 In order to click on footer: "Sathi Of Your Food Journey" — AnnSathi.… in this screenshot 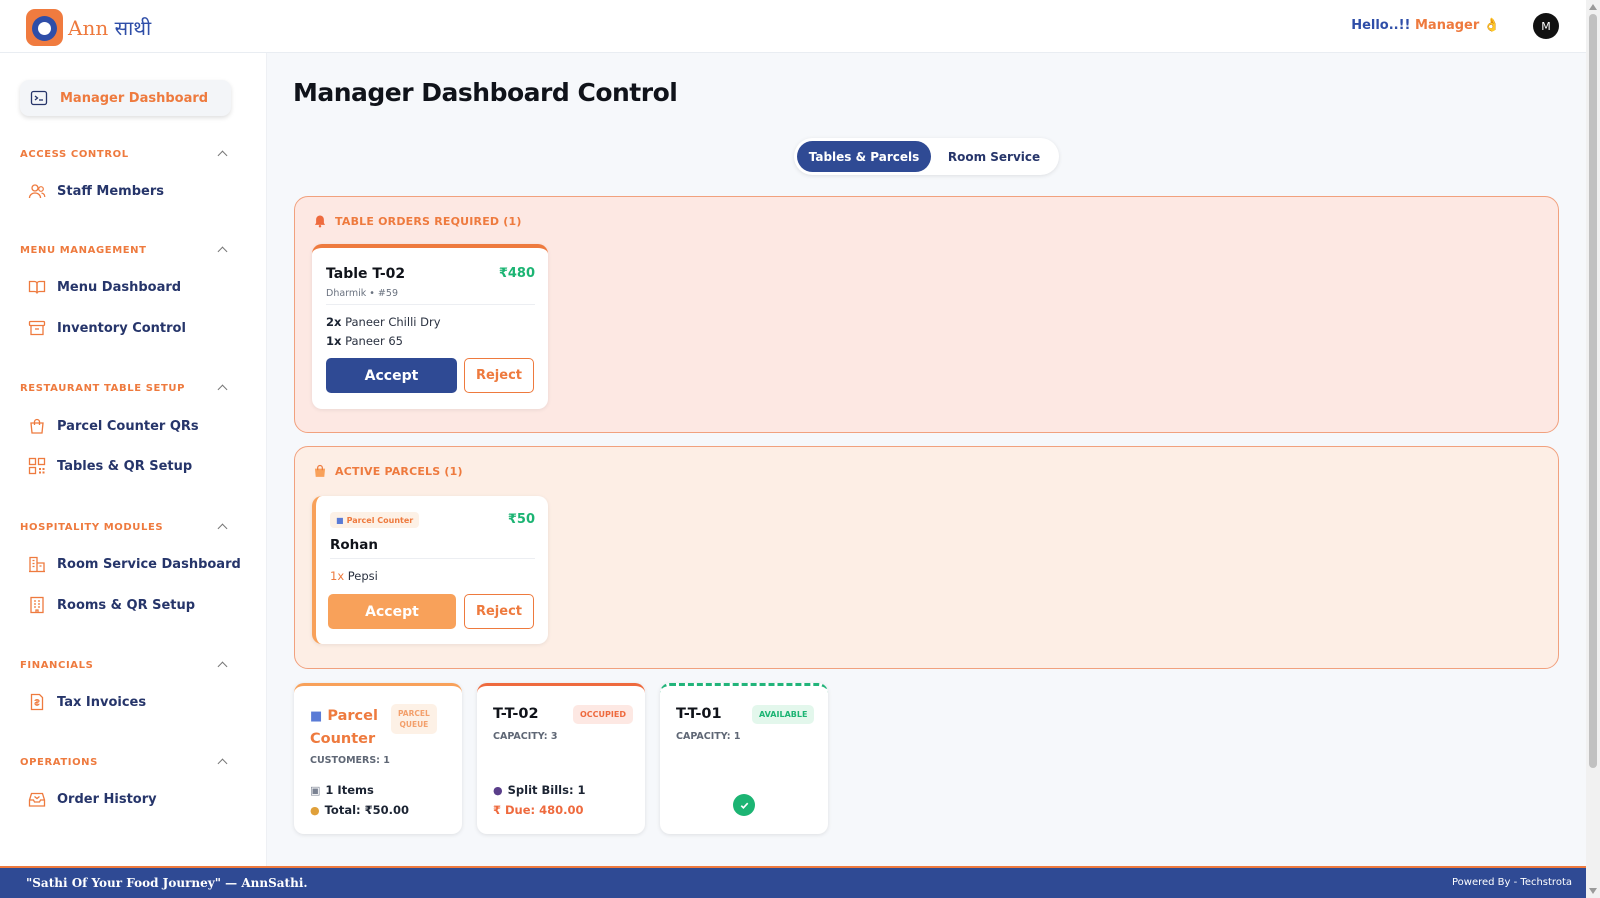, I will do `click(793, 882)`.